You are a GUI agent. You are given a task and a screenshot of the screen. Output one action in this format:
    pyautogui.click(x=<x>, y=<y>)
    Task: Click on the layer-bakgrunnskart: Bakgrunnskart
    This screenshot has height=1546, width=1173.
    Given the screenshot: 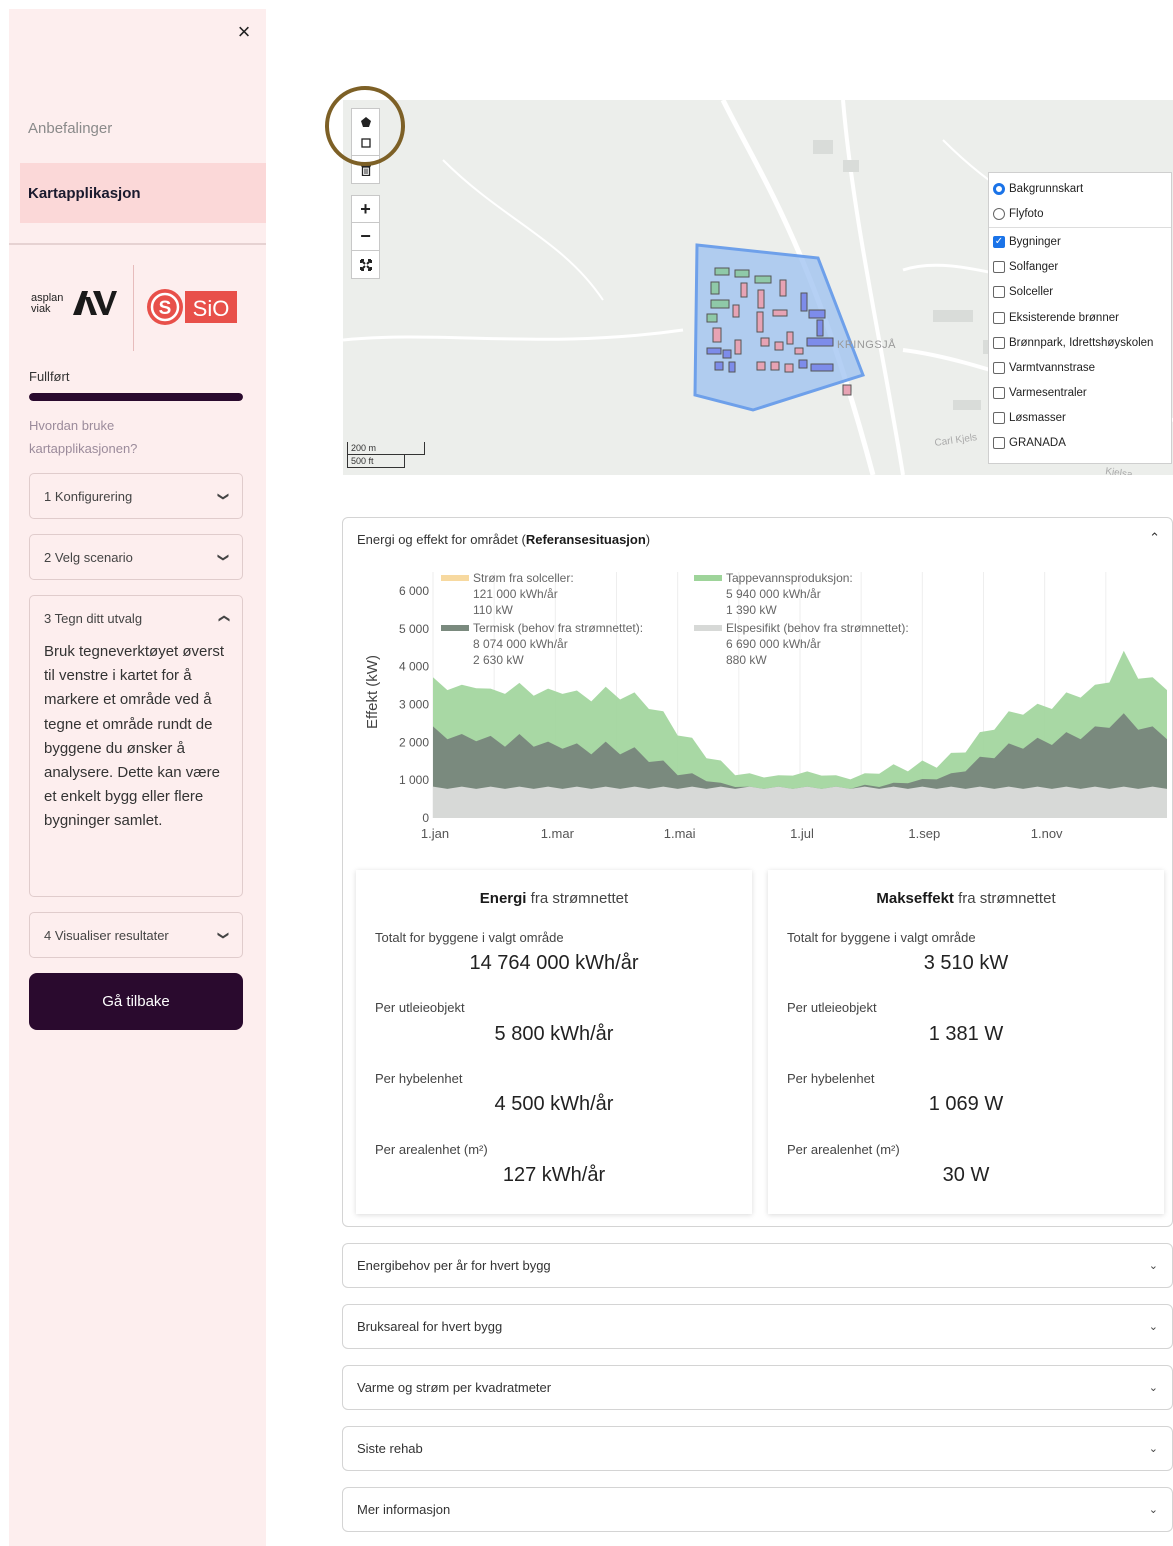 What is the action you would take?
    pyautogui.click(x=1080, y=188)
    